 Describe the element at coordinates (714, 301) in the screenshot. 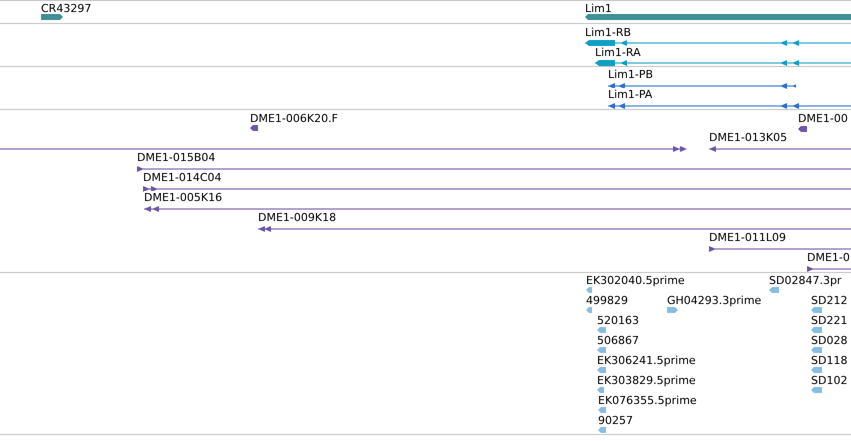

I see `feature-label: GH04293.3prime` at that location.